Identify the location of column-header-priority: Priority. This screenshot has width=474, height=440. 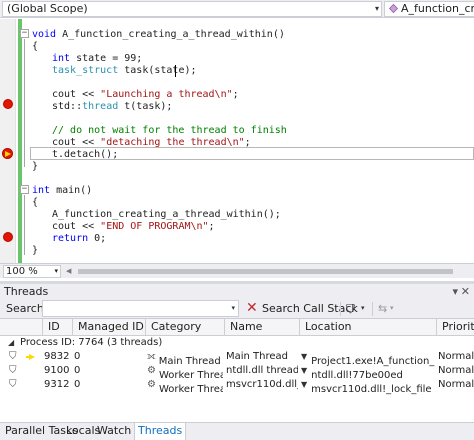
(455, 327).